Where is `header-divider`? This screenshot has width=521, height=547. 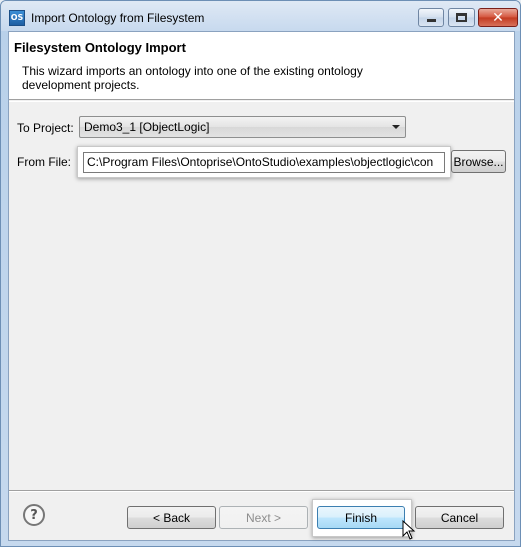 header-divider is located at coordinates (261, 101).